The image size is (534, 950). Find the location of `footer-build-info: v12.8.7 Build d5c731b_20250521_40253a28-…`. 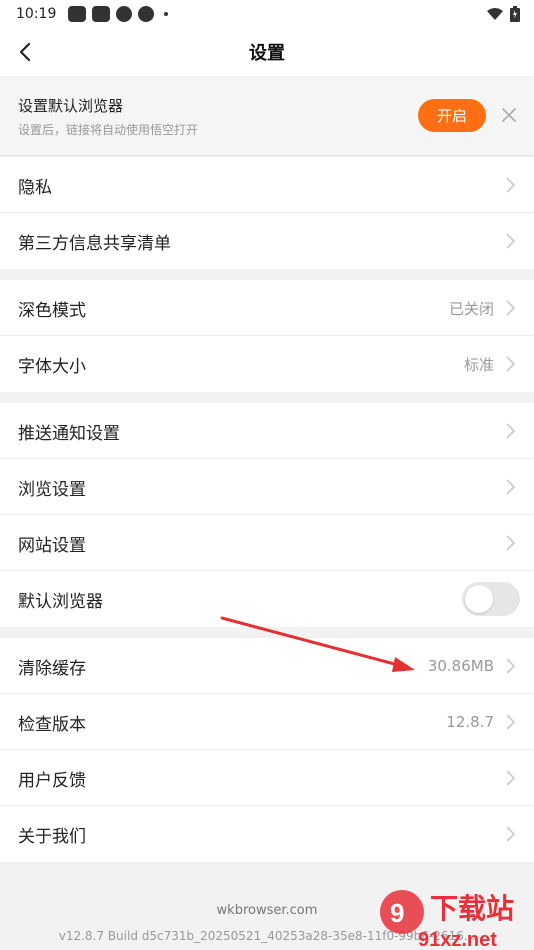

footer-build-info: v12.8.7 Build d5c731b_20250521_40253a28-… is located at coordinates (267, 936).